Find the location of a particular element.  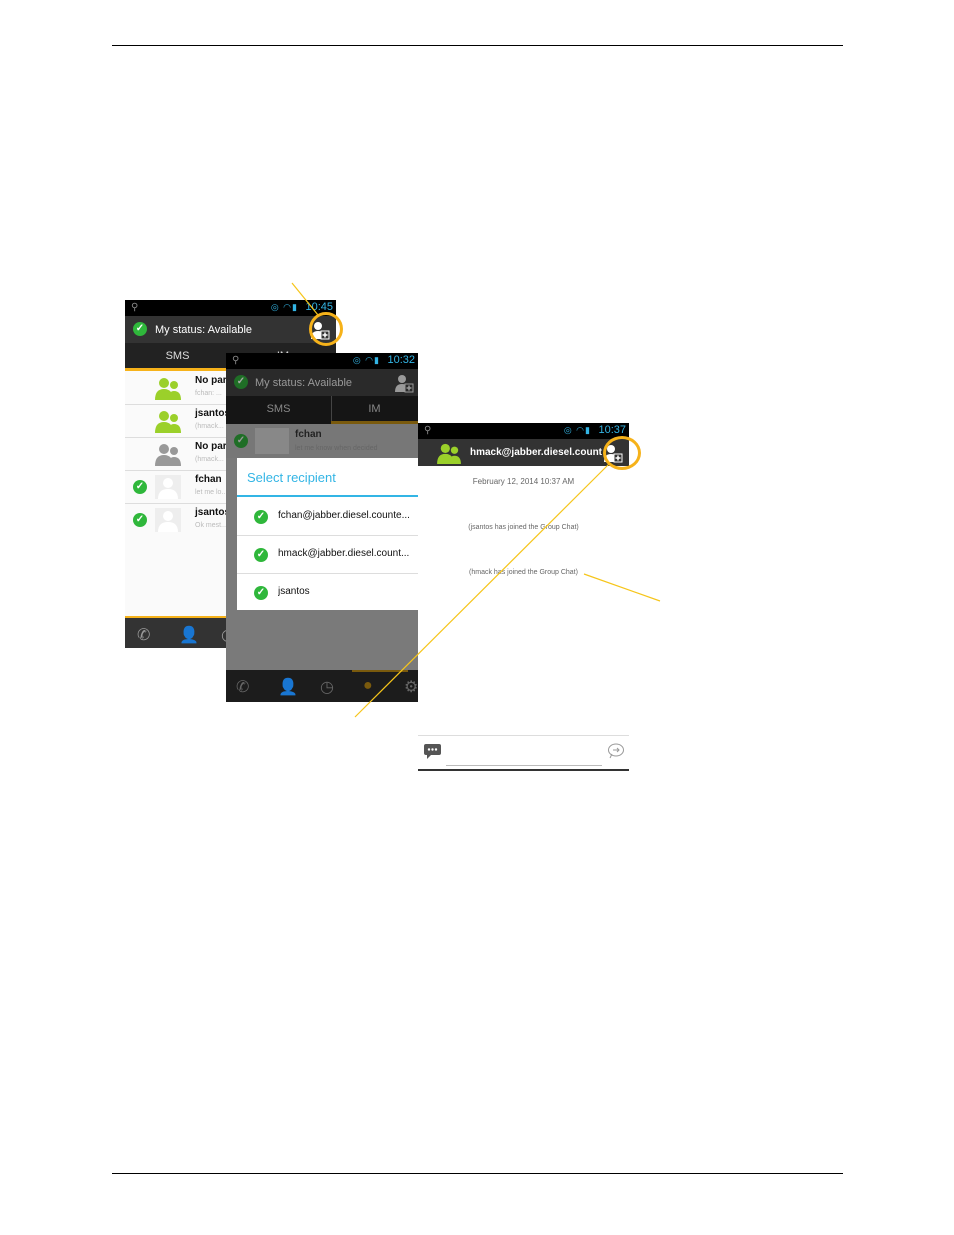

callout-lines is located at coordinates (476, 500).